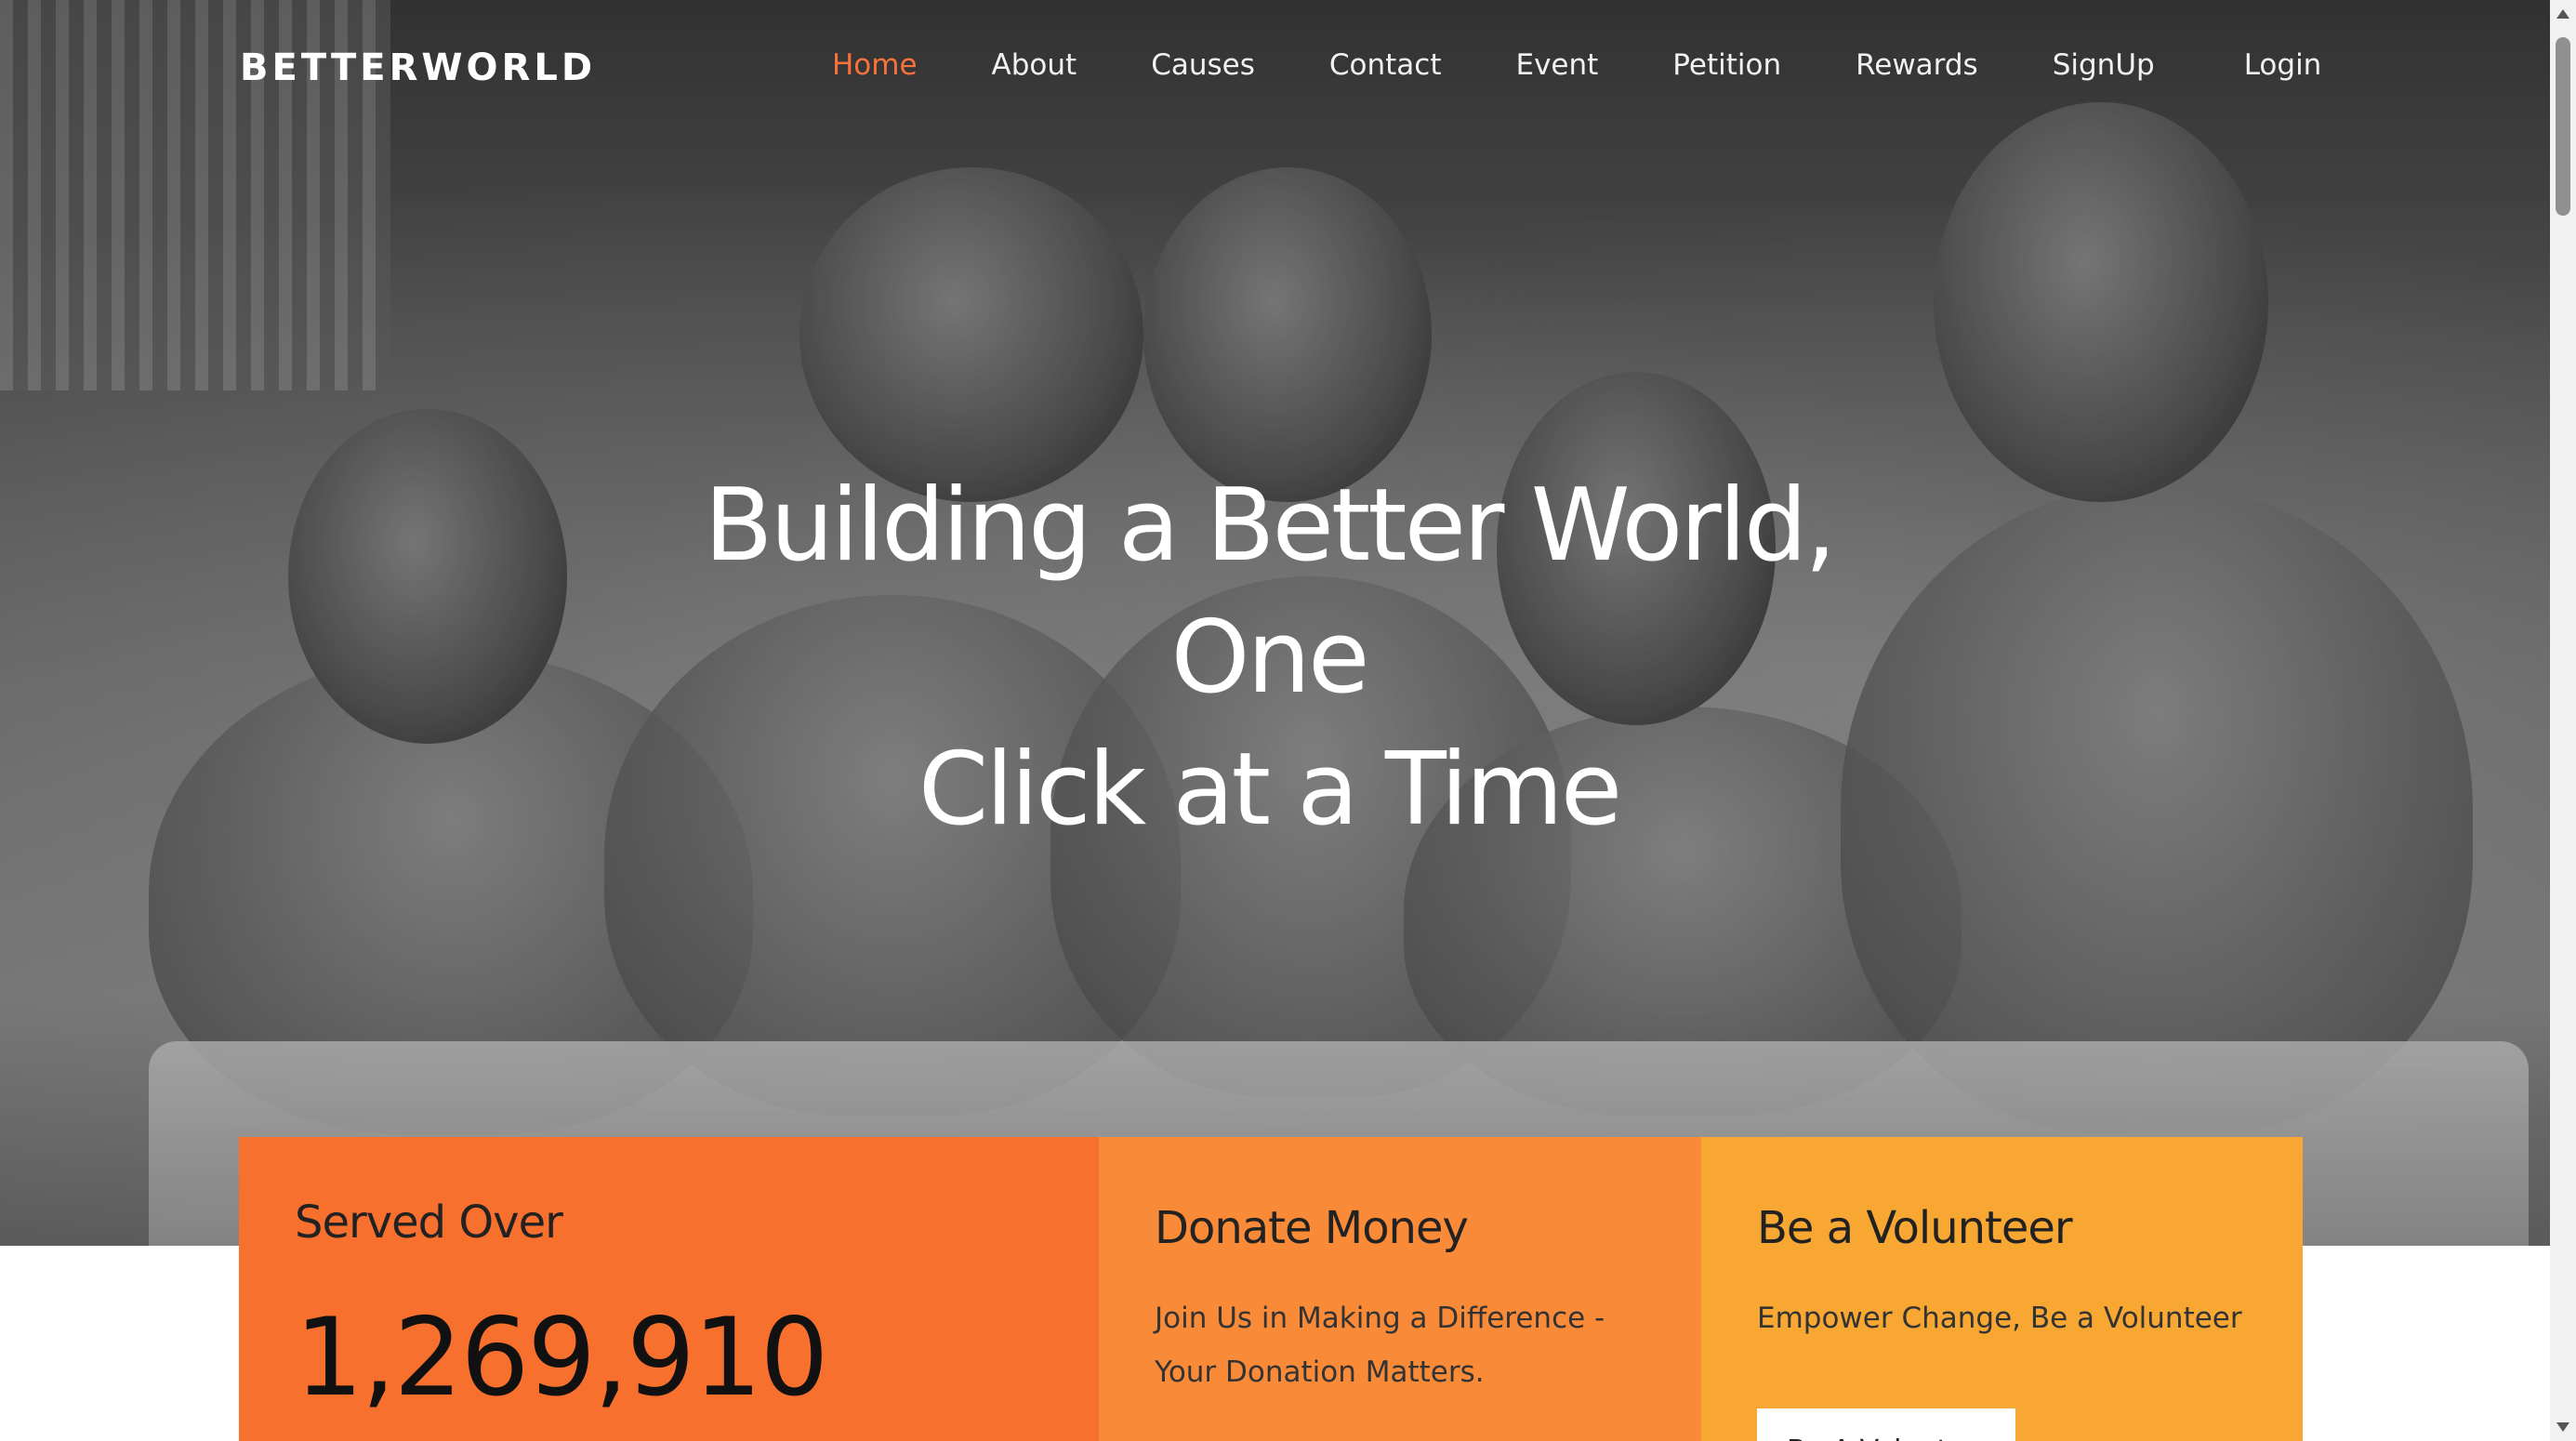 This screenshot has width=2576, height=1441. What do you see at coordinates (1917, 65) in the screenshot?
I see `nav-rewards: Rewards` at bounding box center [1917, 65].